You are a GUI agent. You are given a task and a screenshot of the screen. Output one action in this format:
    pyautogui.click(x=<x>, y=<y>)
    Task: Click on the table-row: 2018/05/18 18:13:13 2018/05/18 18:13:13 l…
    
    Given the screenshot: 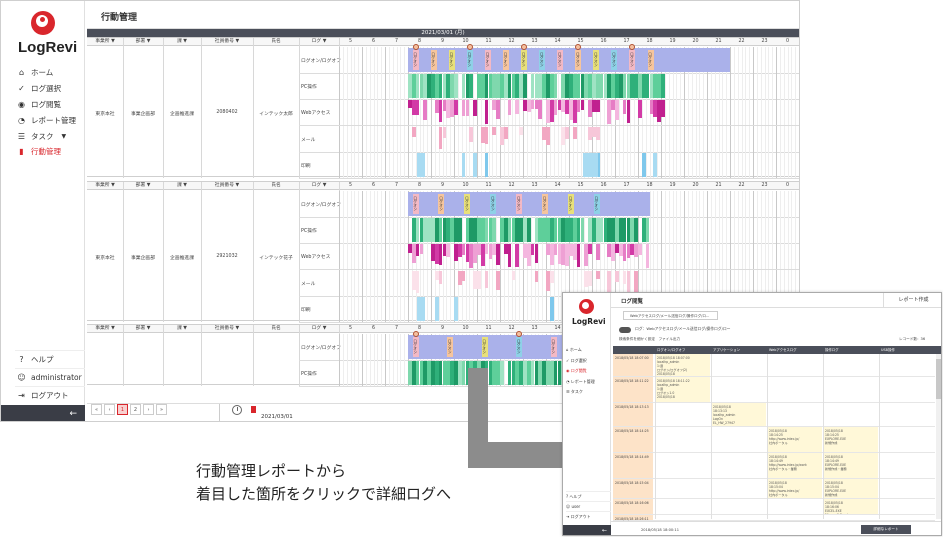 What is the action you would take?
    pyautogui.click(x=774, y=415)
    